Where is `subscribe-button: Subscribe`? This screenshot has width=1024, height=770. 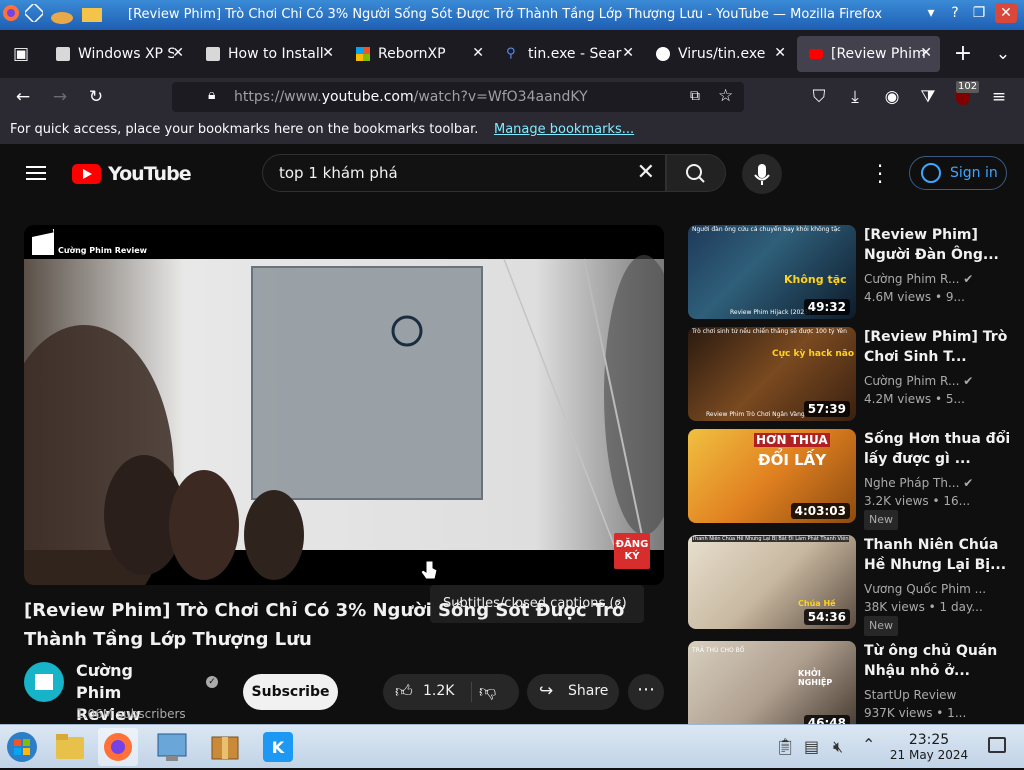 subscribe-button: Subscribe is located at coordinates (290, 692).